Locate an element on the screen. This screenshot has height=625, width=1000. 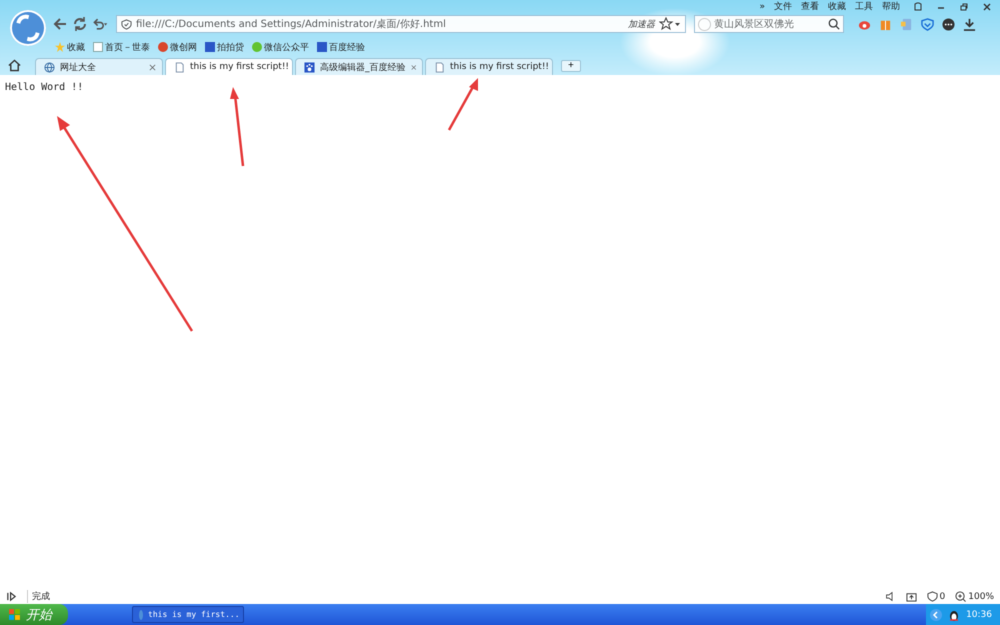
adblock-counter: 0 is located at coordinates (936, 596).